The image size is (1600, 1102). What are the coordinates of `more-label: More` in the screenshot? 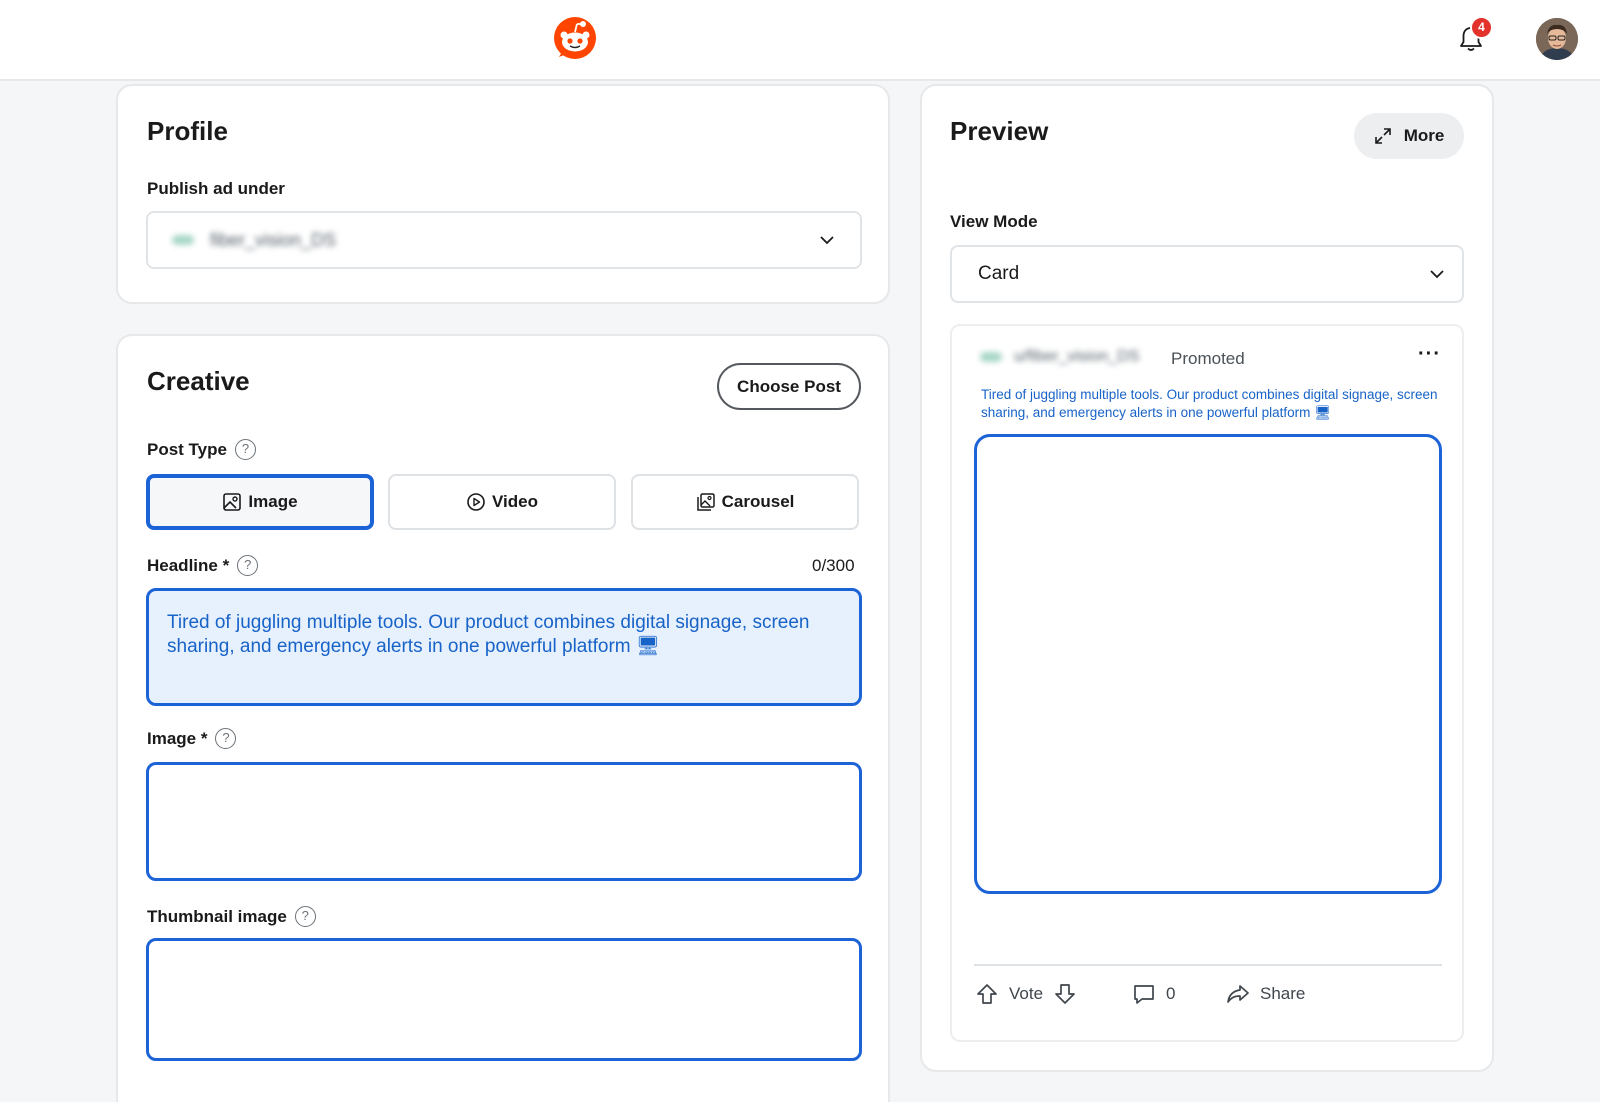 It's located at (1424, 135).